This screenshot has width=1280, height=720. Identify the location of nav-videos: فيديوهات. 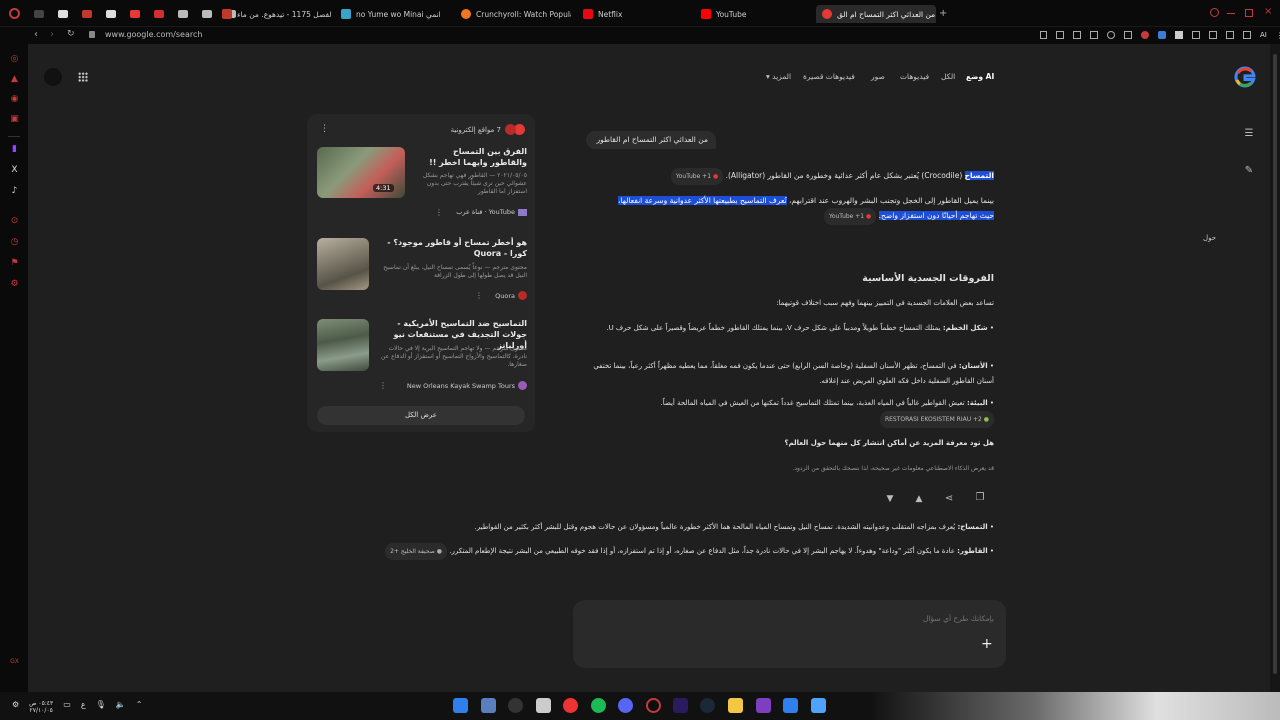
(914, 76).